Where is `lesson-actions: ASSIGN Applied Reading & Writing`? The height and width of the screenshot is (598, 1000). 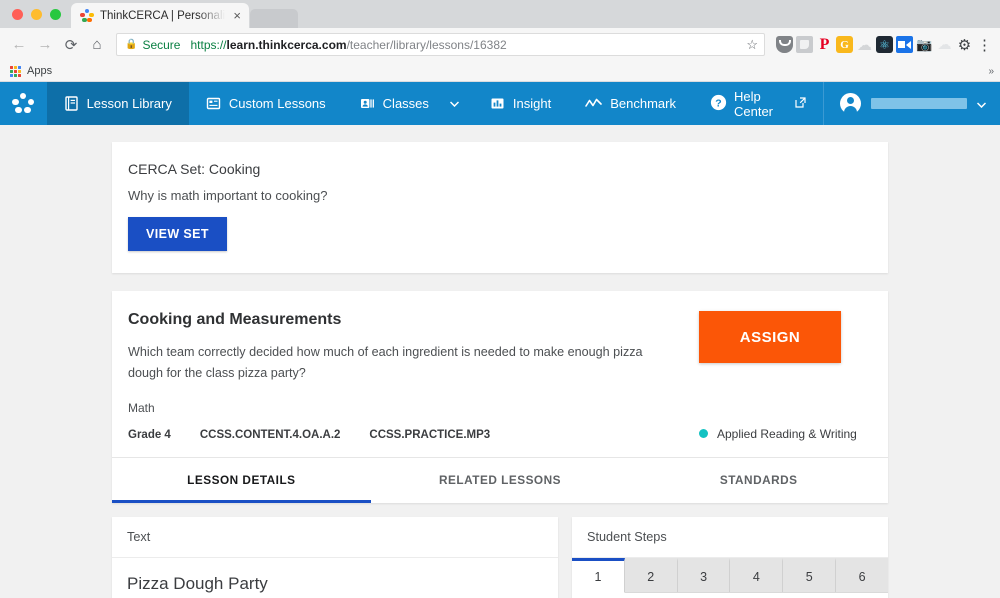 lesson-actions: ASSIGN Applied Reading & Writing is located at coordinates (785, 376).